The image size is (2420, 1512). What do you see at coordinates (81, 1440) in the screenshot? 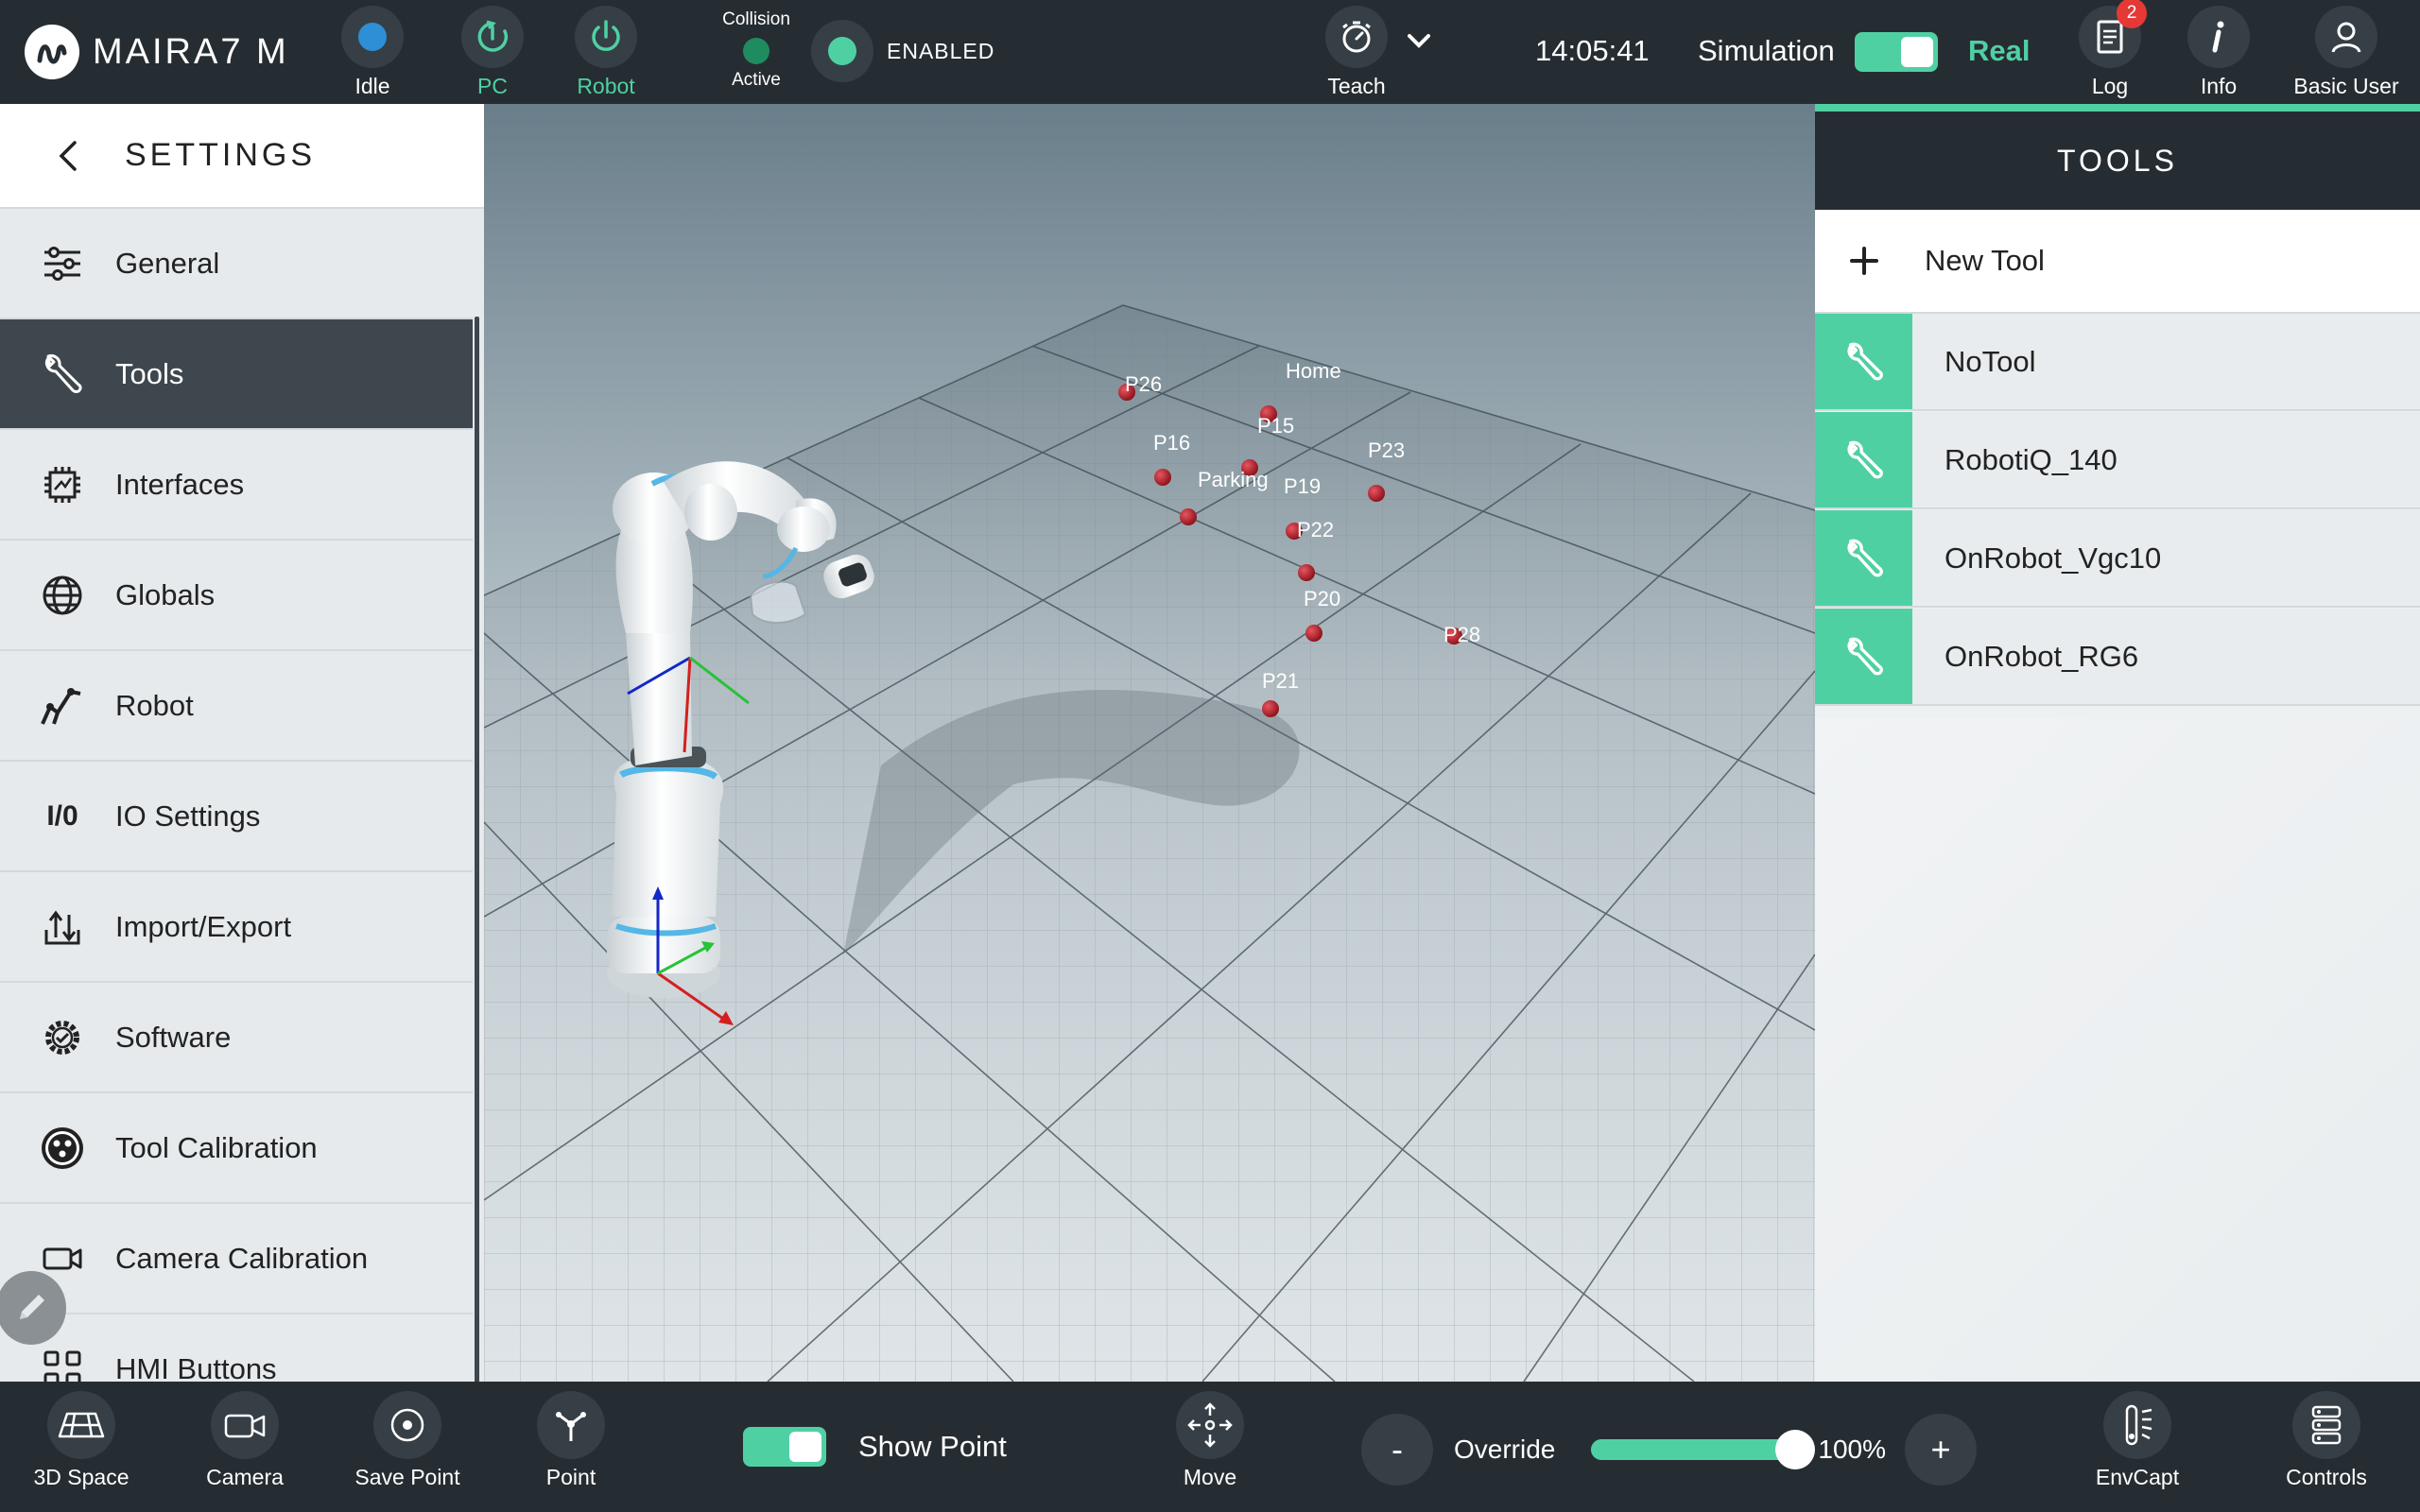
I see `3d-space-button: 3D Space` at bounding box center [81, 1440].